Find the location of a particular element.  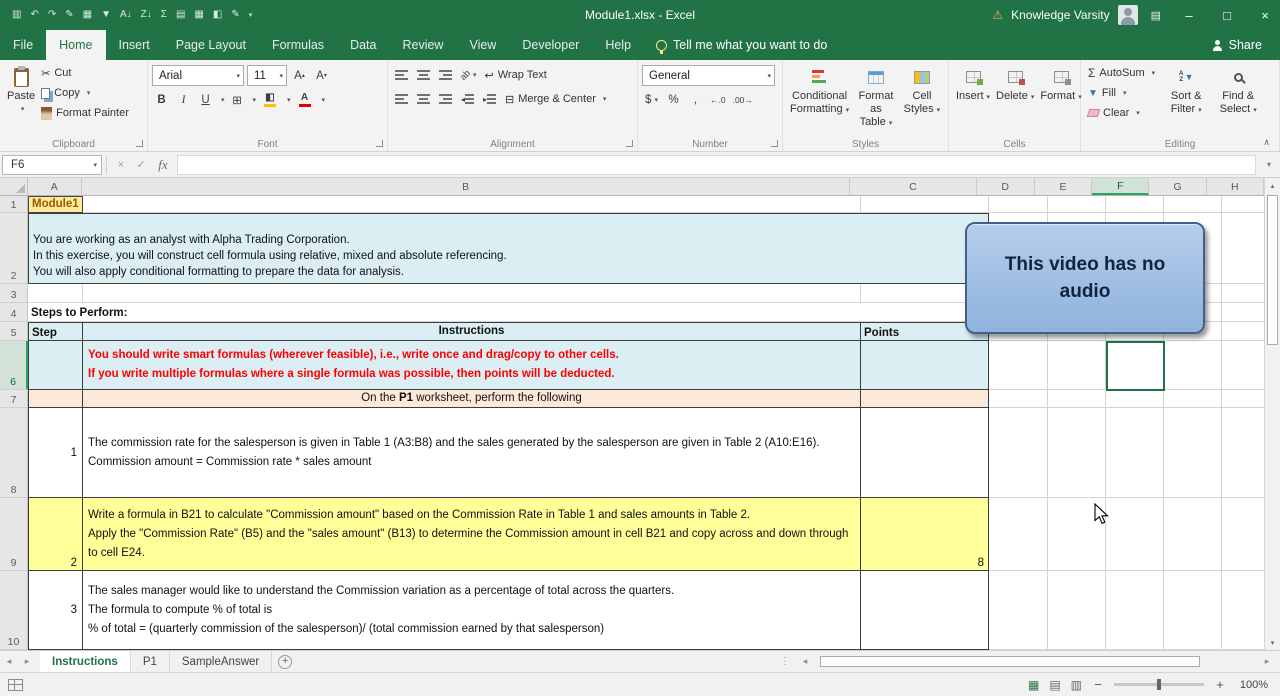

font-color-button: A is located at coordinates (305, 99).